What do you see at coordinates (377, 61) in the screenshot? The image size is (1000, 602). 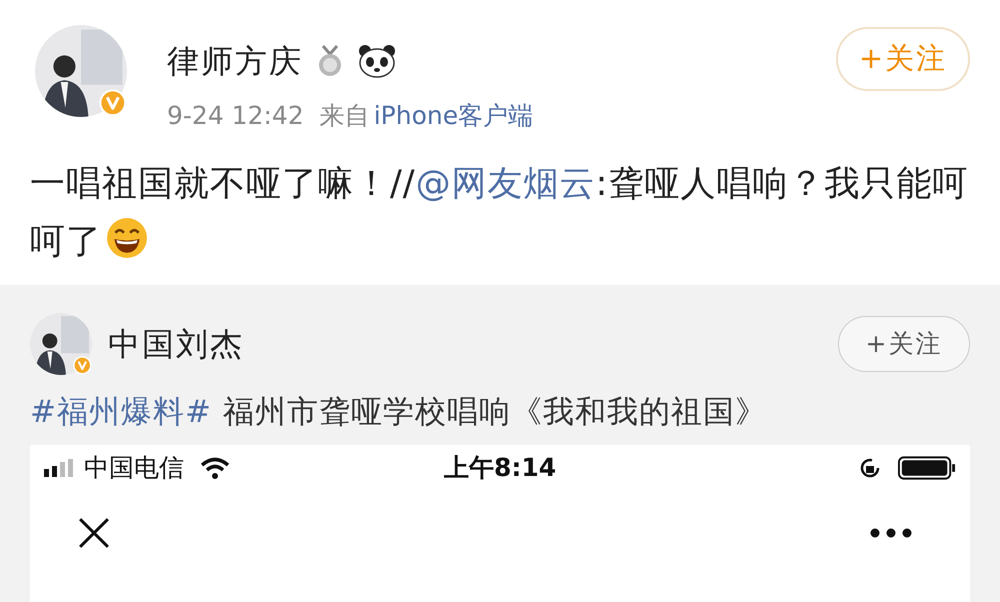 I see `panda-icon` at bounding box center [377, 61].